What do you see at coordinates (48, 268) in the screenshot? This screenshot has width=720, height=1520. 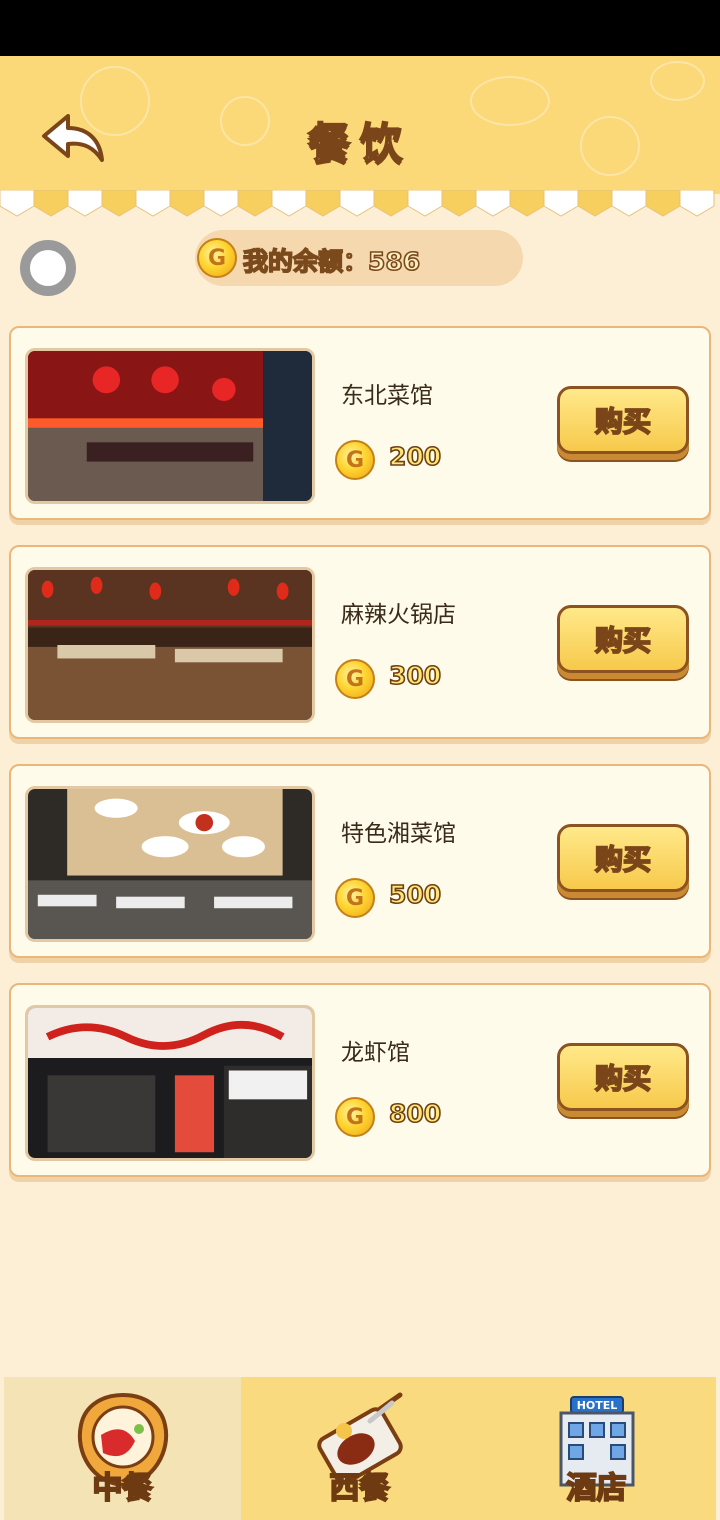 I see `toggle-radio` at bounding box center [48, 268].